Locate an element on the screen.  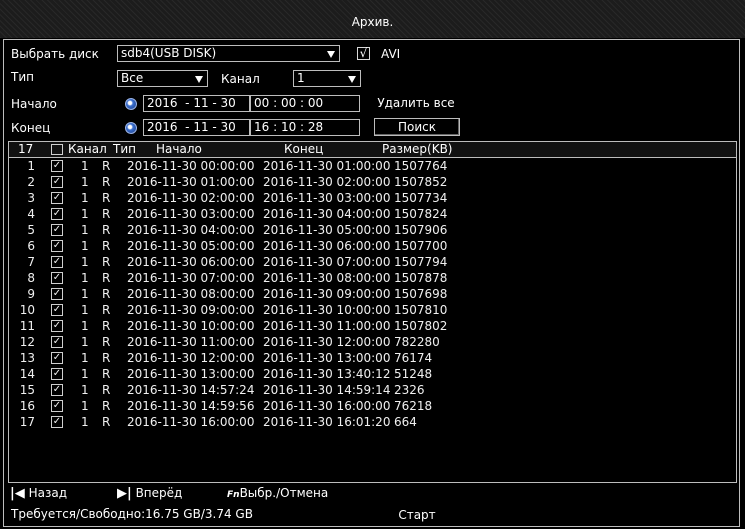
channel-select: 1 is located at coordinates (327, 78).